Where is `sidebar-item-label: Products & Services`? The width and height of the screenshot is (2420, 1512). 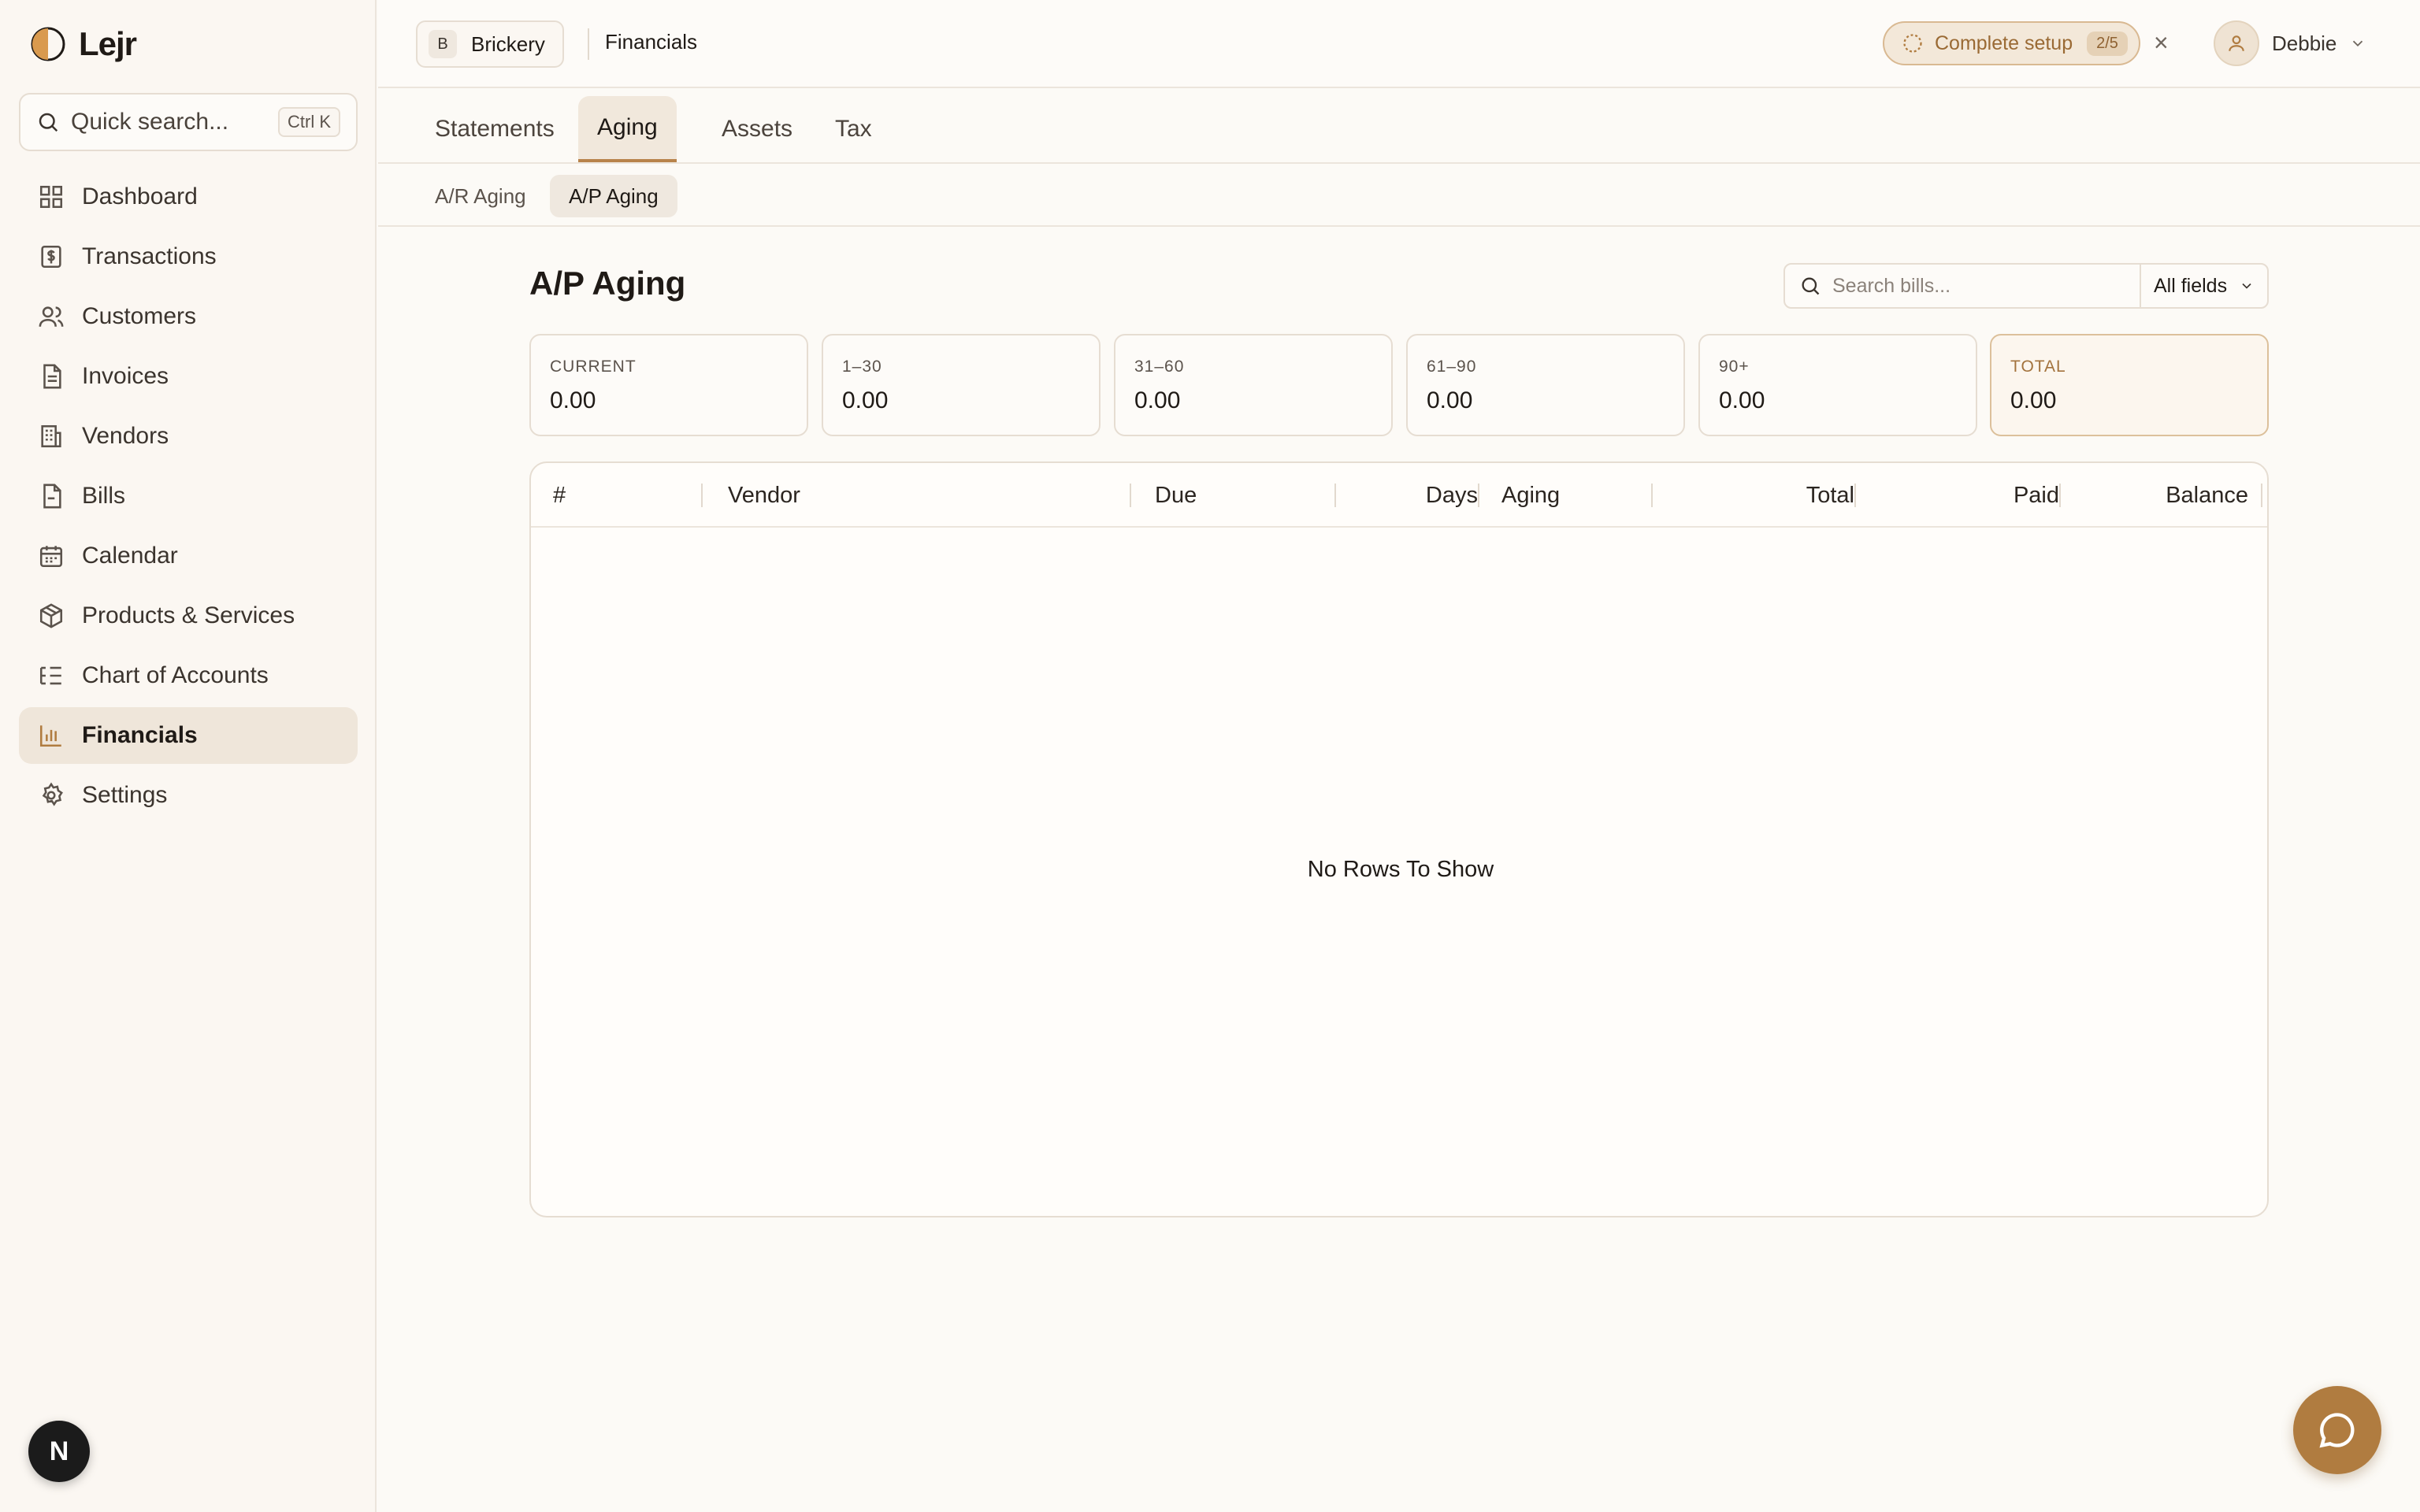 sidebar-item-label: Products & Services is located at coordinates (188, 615).